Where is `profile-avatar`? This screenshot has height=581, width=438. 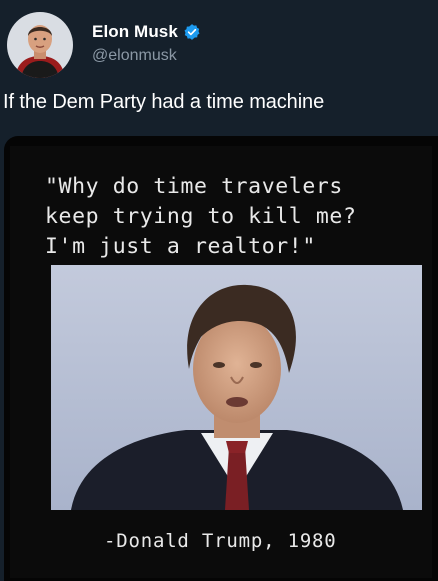
profile-avatar is located at coordinates (40, 45).